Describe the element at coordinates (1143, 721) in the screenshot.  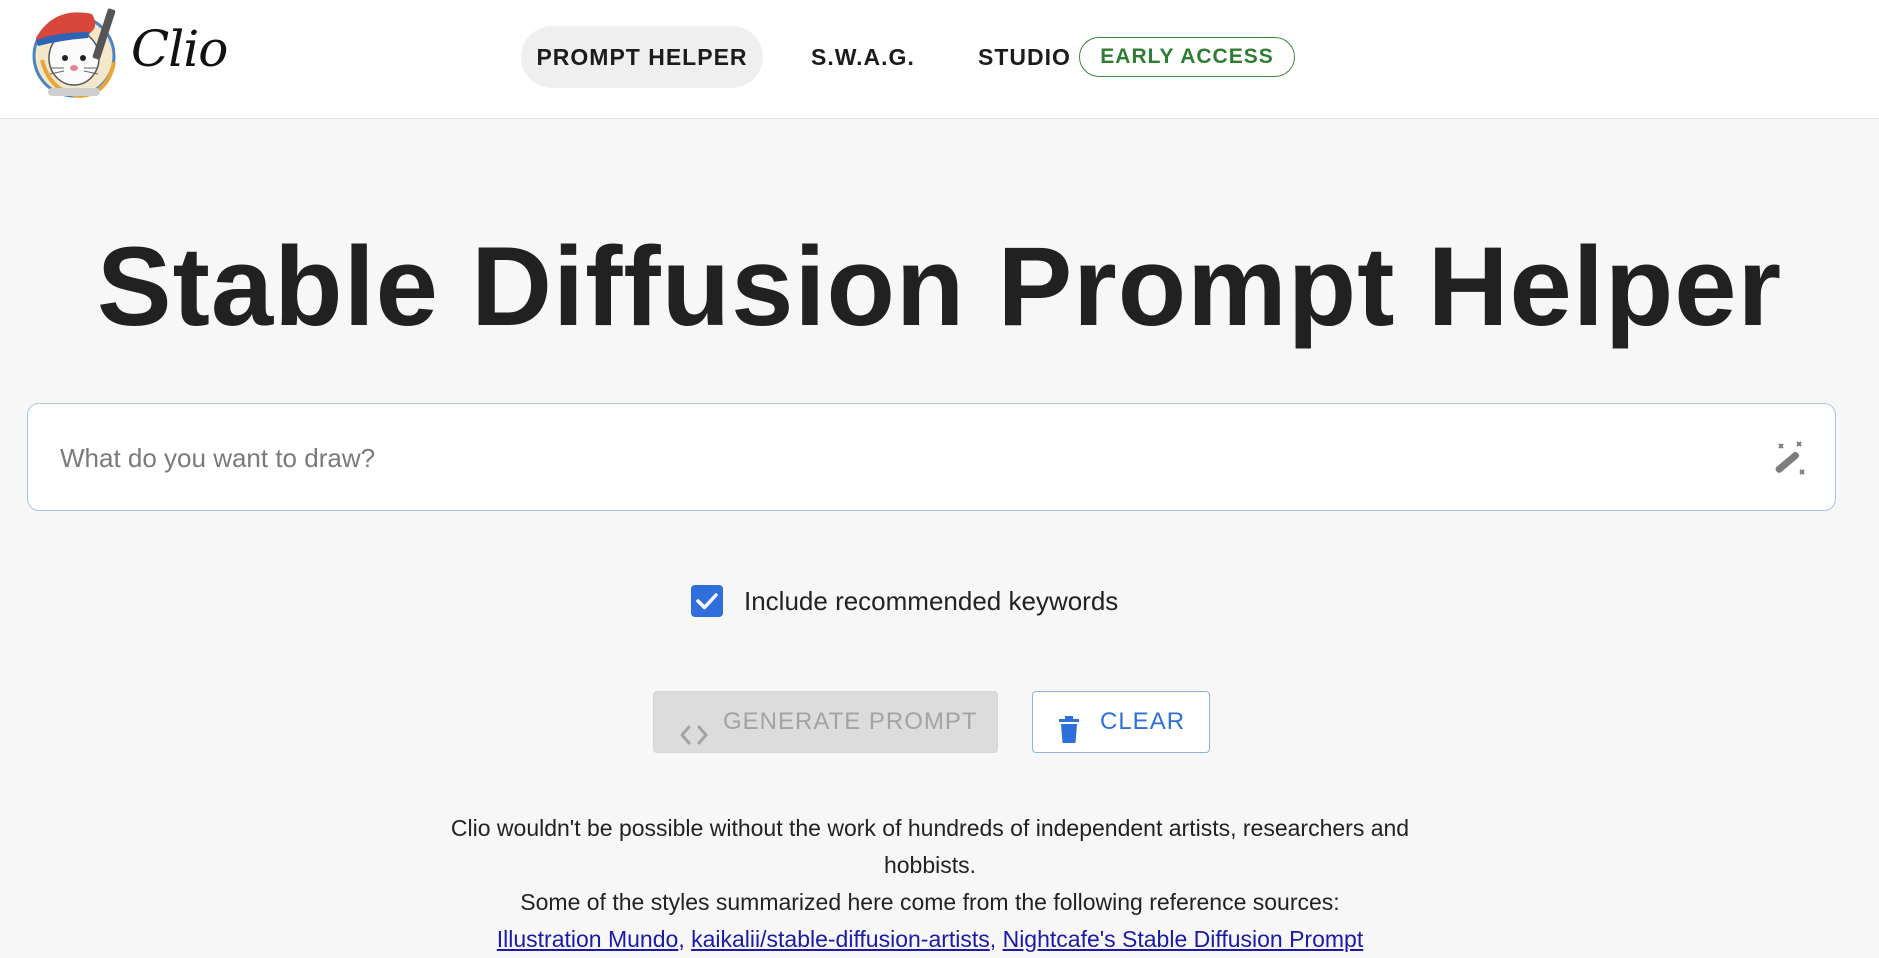
I see `clear-label: CLEAR` at that location.